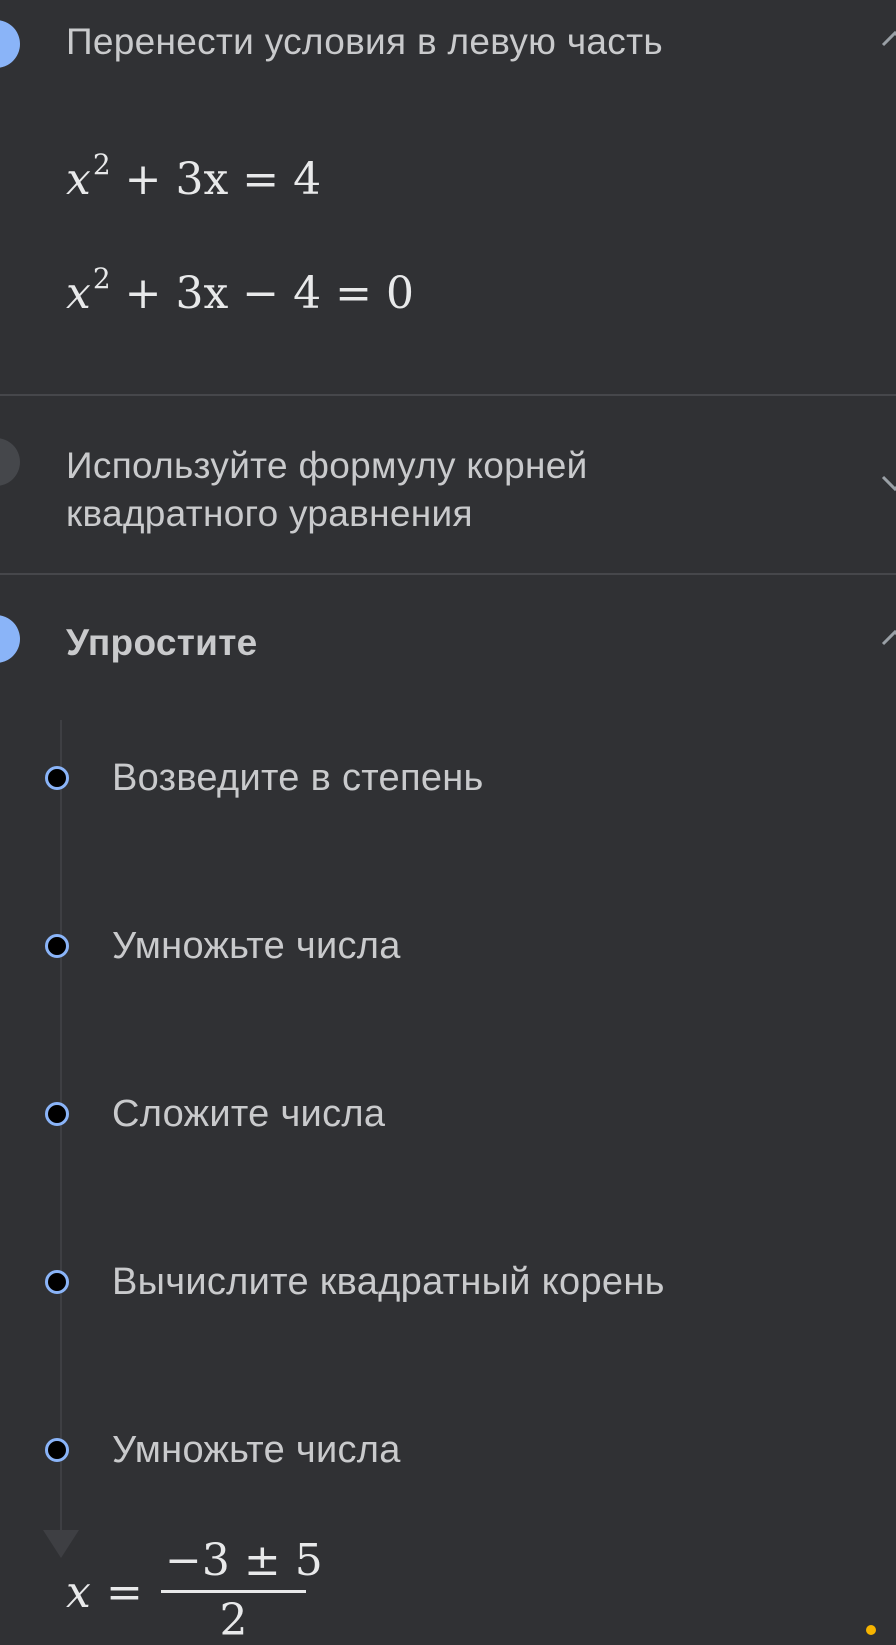 The image size is (896, 1645). What do you see at coordinates (327, 465) in the screenshot?
I see `step-title-2-line1: Используйте формулу корней` at bounding box center [327, 465].